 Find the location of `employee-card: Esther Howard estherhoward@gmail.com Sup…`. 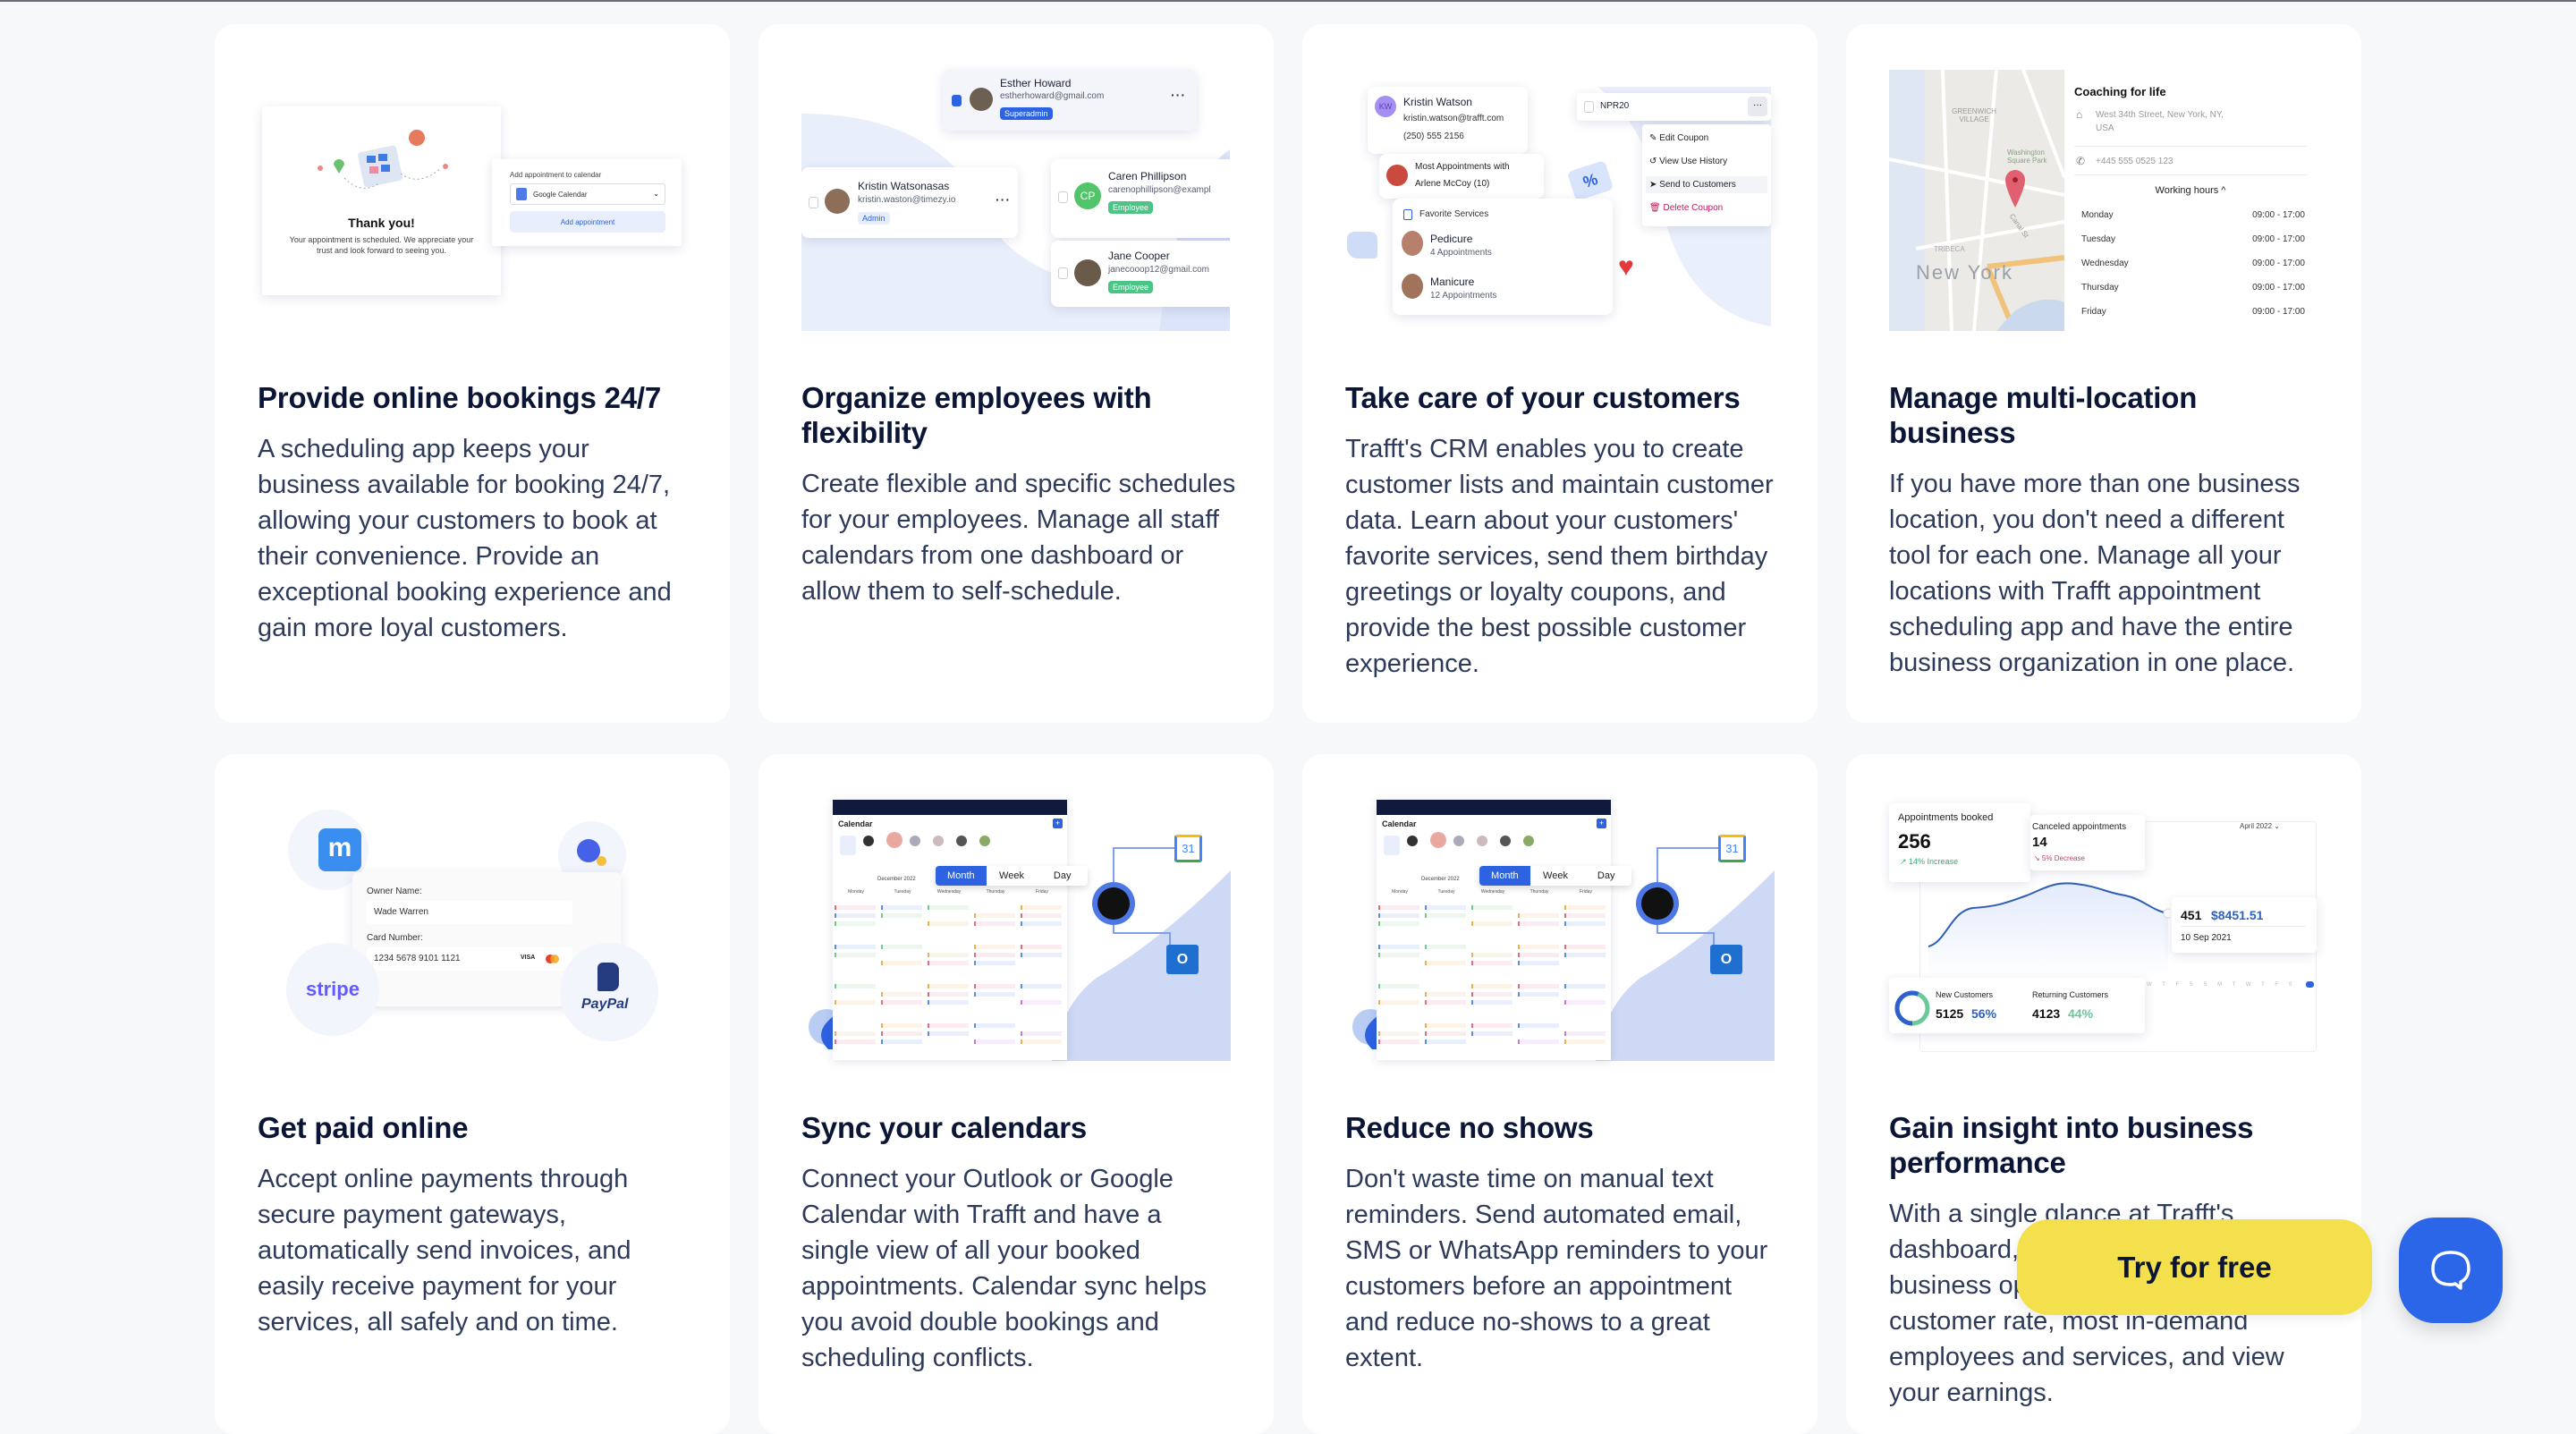

employee-card: Esther Howard estherhoward@gmail.com Sup… is located at coordinates (1070, 100).